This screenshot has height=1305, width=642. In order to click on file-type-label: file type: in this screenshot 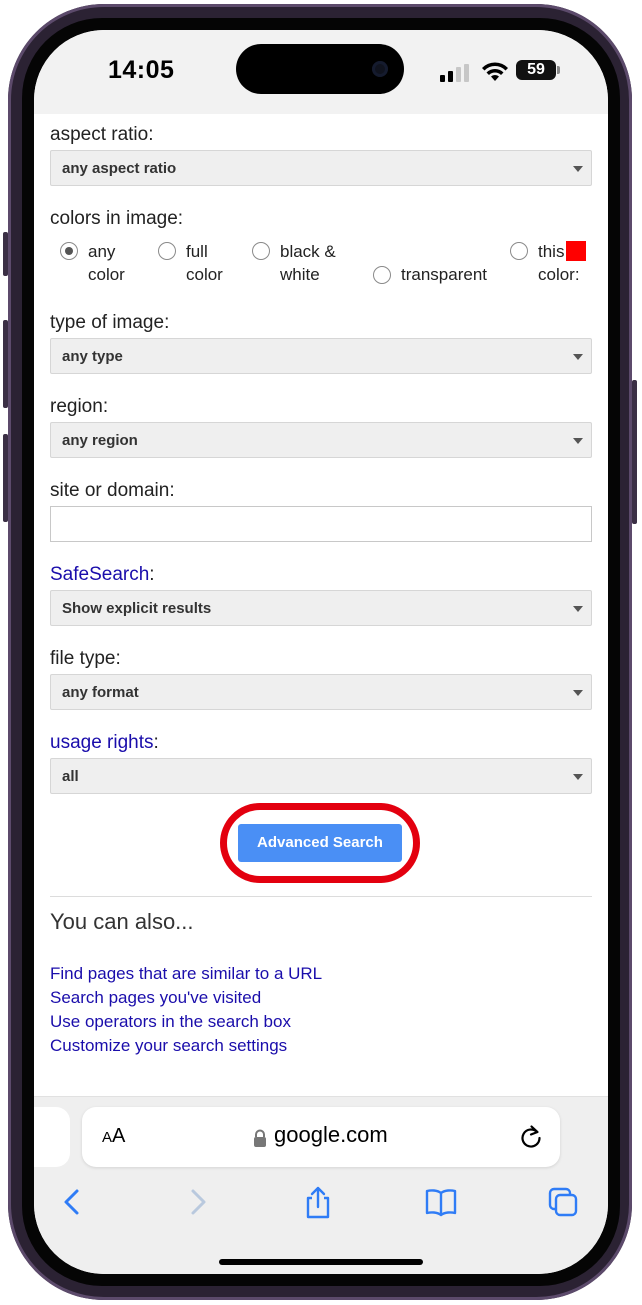, I will do `click(85, 658)`.